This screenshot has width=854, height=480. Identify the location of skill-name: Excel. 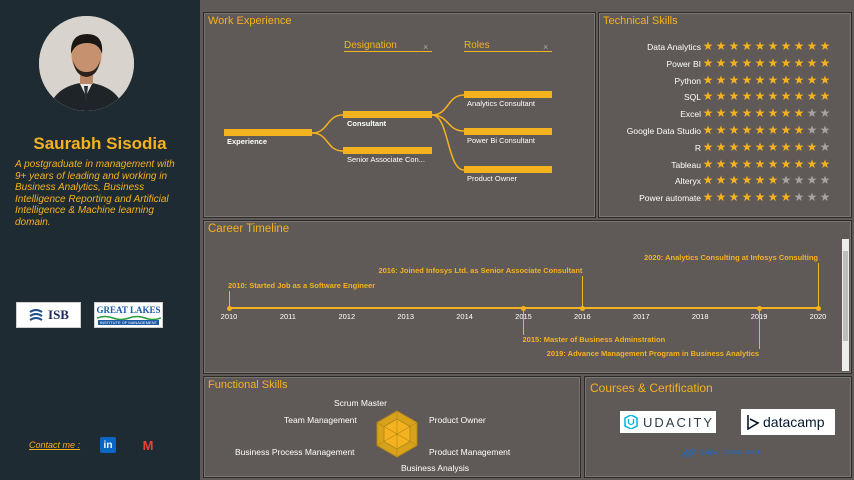
(690, 114).